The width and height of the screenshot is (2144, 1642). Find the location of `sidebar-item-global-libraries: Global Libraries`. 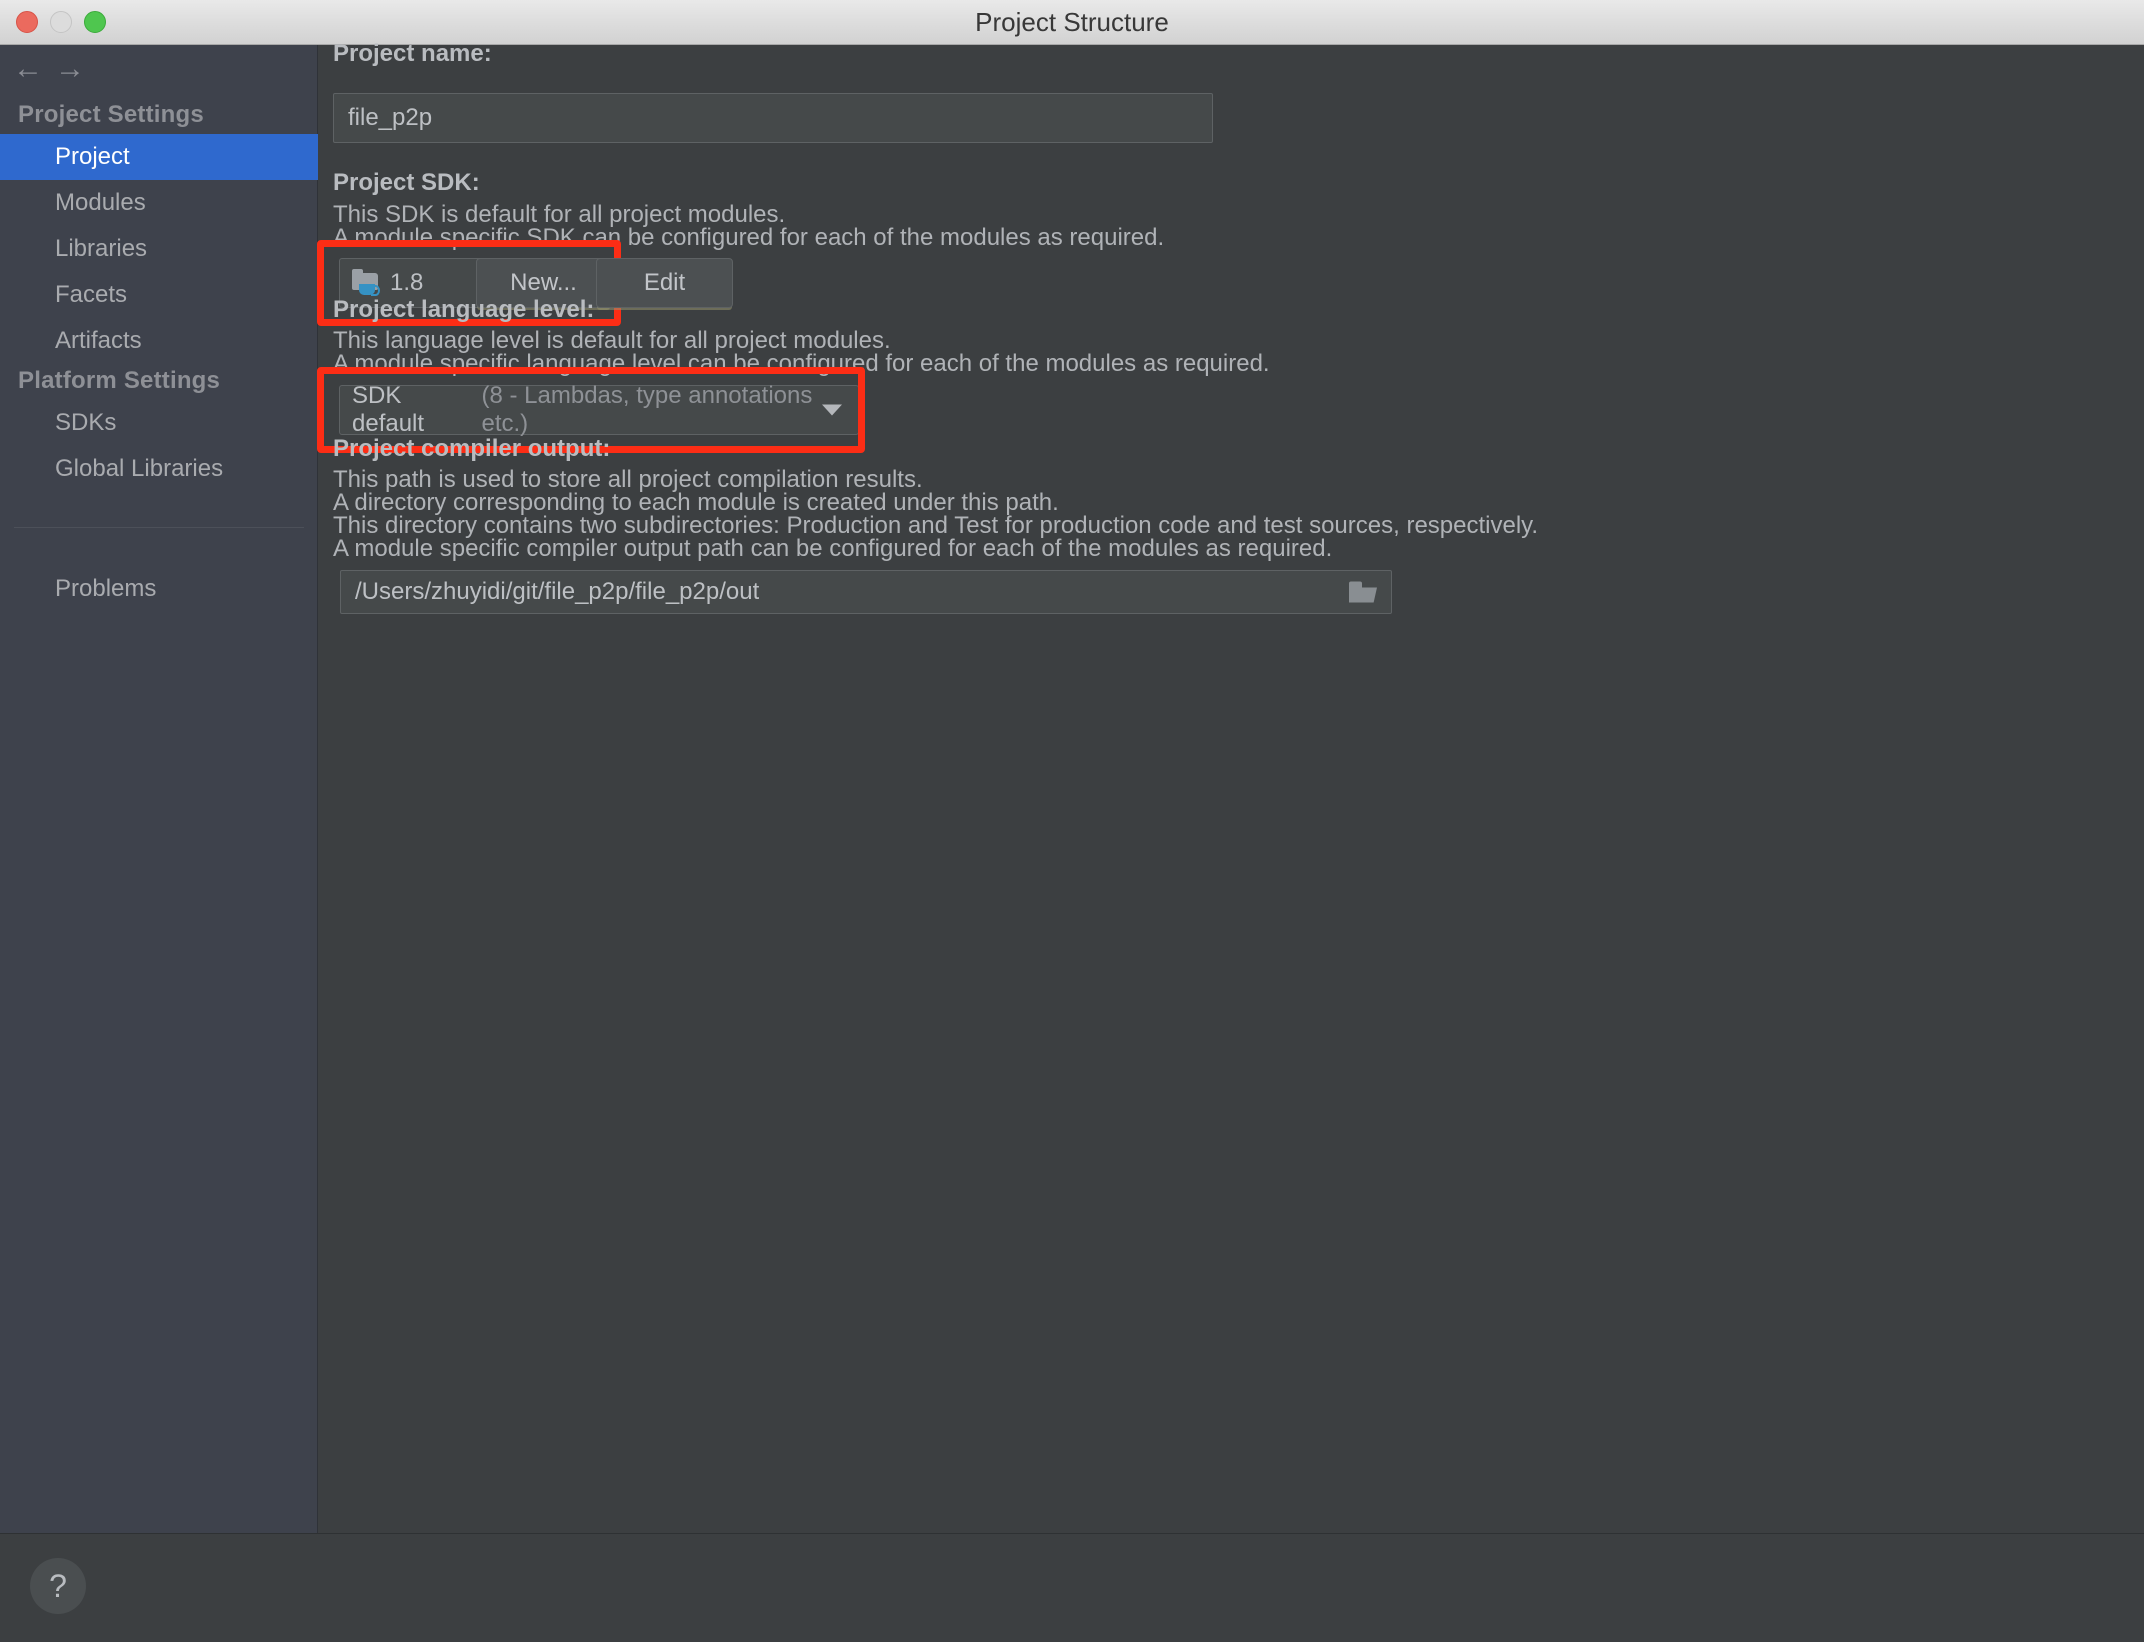

sidebar-item-global-libraries: Global Libraries is located at coordinates (159, 469).